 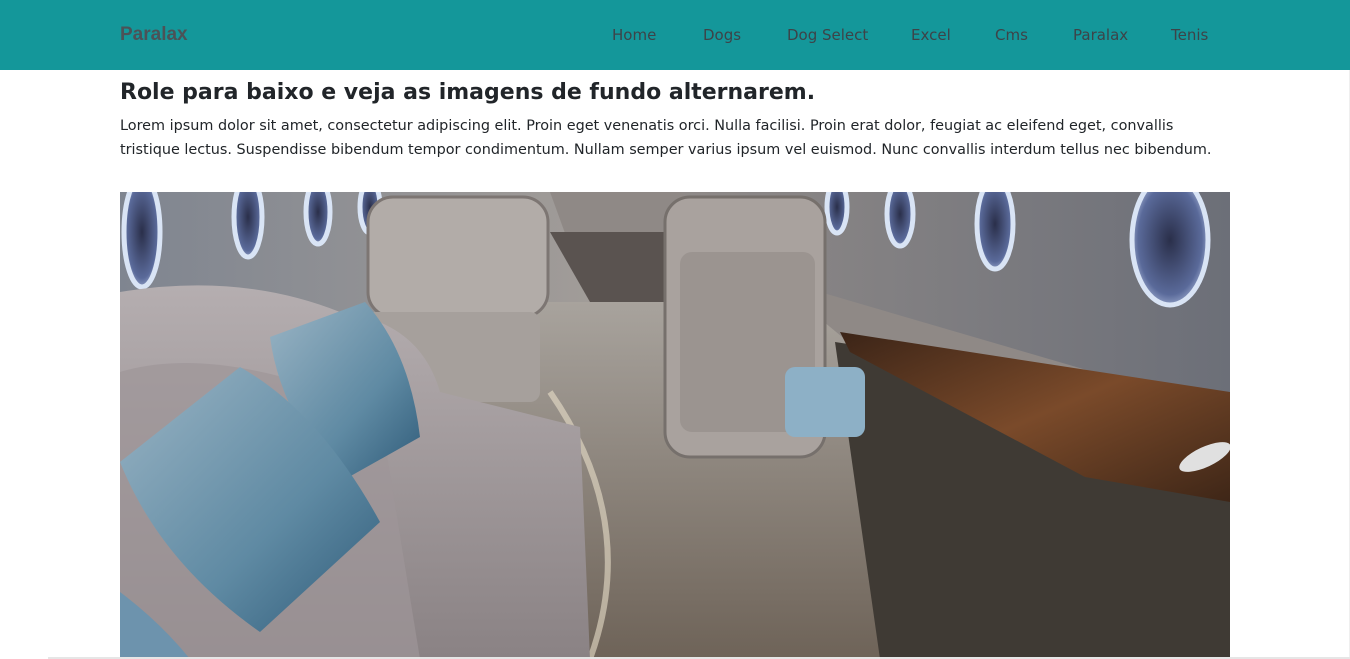 I want to click on nav-link-dog-select: Dog Select, so click(x=827, y=35).